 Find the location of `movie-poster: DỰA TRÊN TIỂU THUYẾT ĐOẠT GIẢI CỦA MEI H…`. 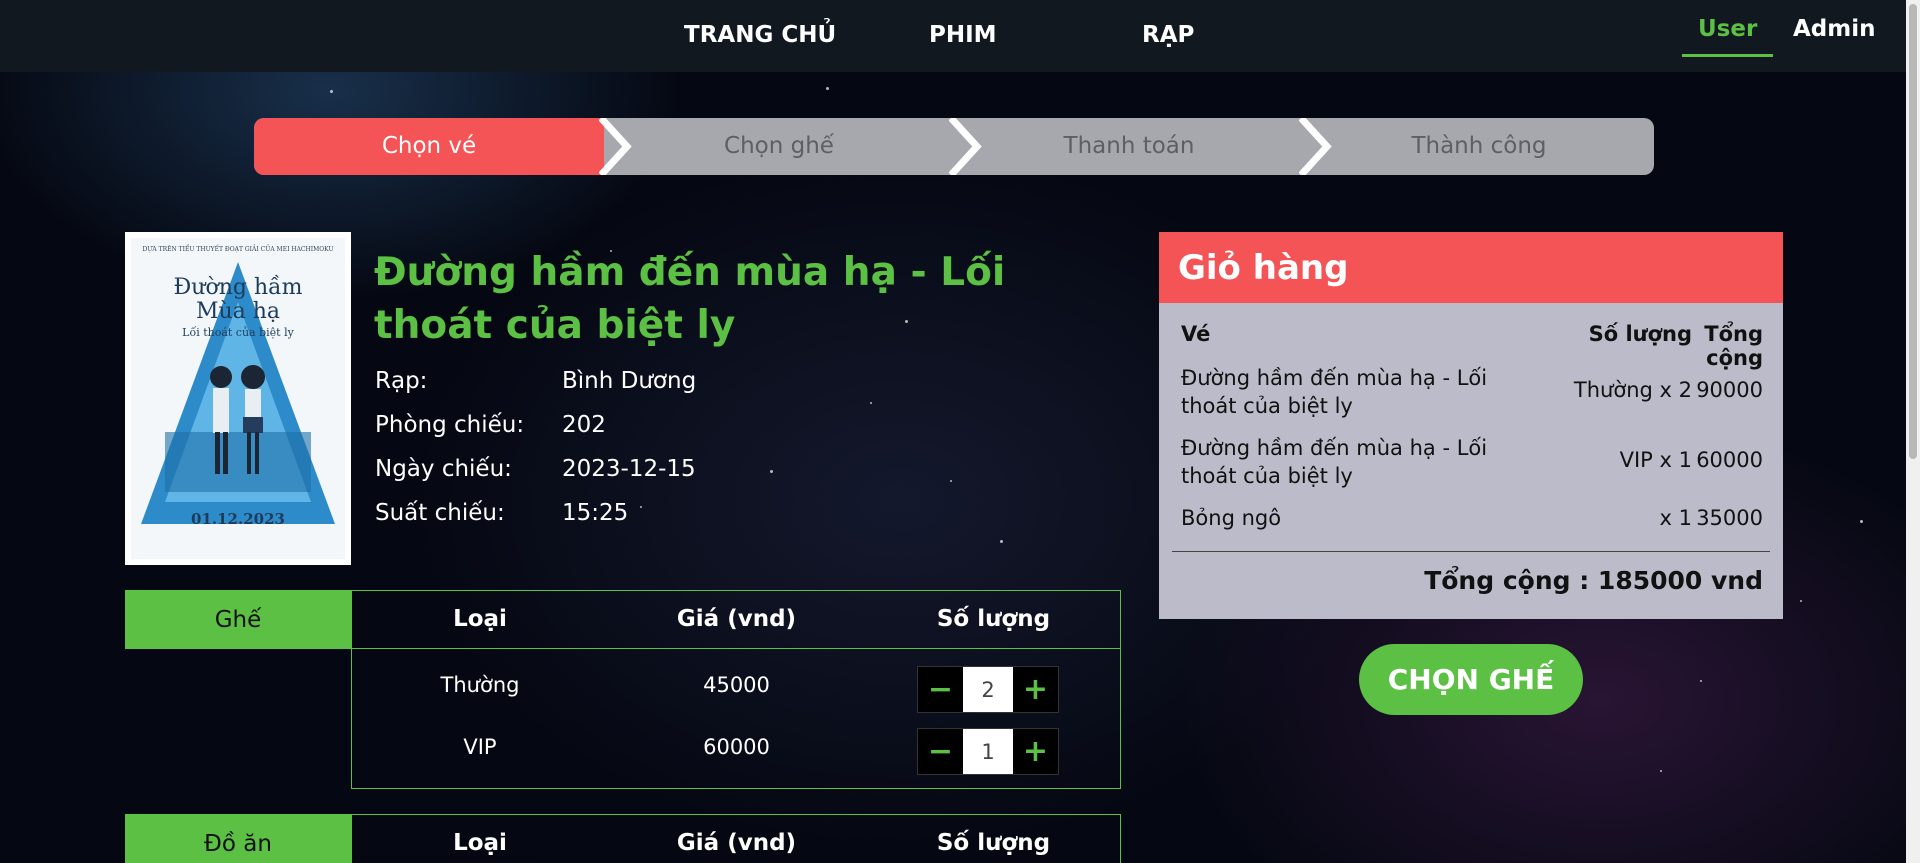

movie-poster: DỰA TRÊN TIỂU THUYẾT ĐOẠT GIẢI CỦA MEI H… is located at coordinates (238, 398).